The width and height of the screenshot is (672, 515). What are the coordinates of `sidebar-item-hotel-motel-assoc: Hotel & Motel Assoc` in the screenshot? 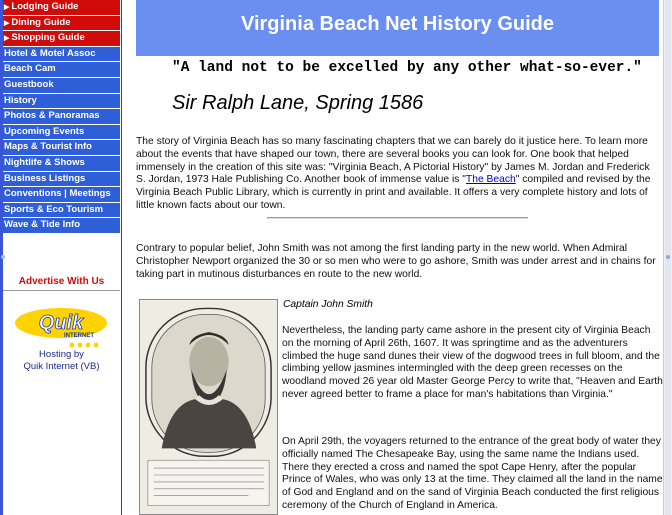 It's located at (61, 54).